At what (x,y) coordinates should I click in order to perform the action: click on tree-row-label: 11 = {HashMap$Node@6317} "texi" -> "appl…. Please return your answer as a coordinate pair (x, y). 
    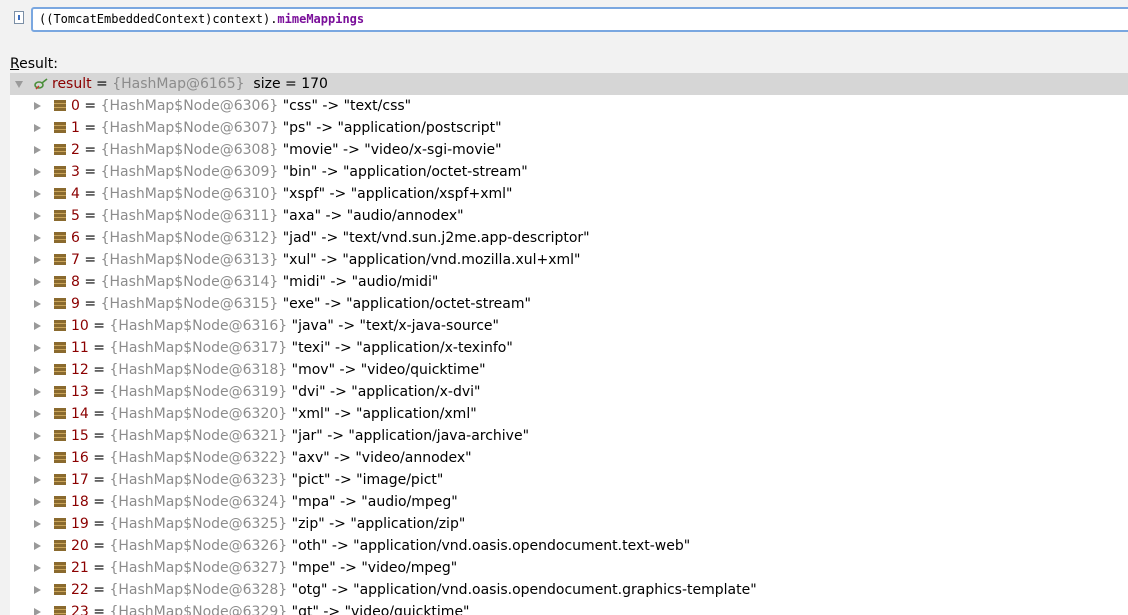
    Looking at the image, I should click on (292, 348).